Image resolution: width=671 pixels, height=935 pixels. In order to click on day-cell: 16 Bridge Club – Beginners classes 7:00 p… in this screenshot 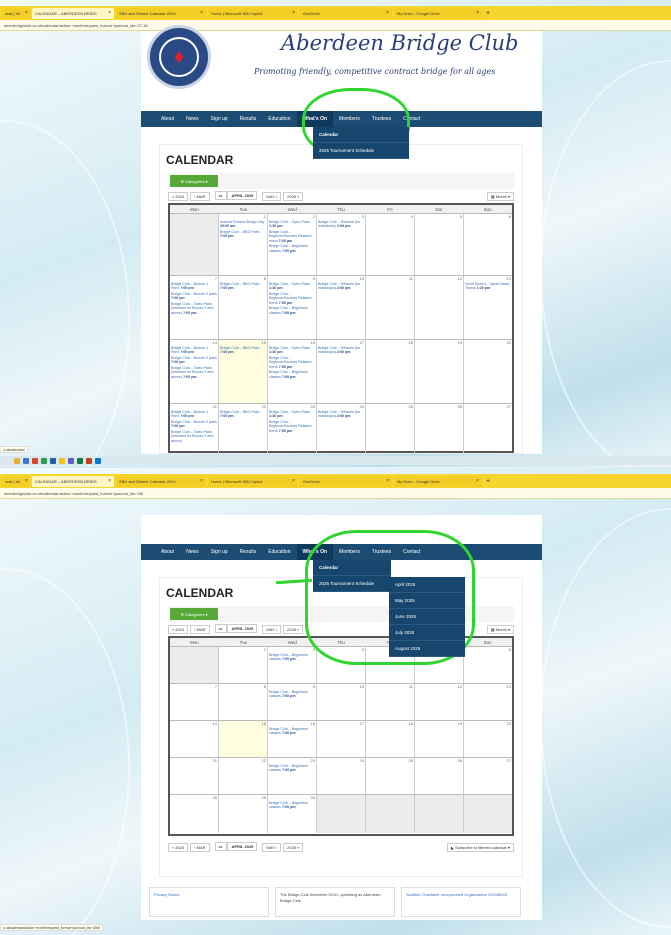, I will do `click(292, 739)`.